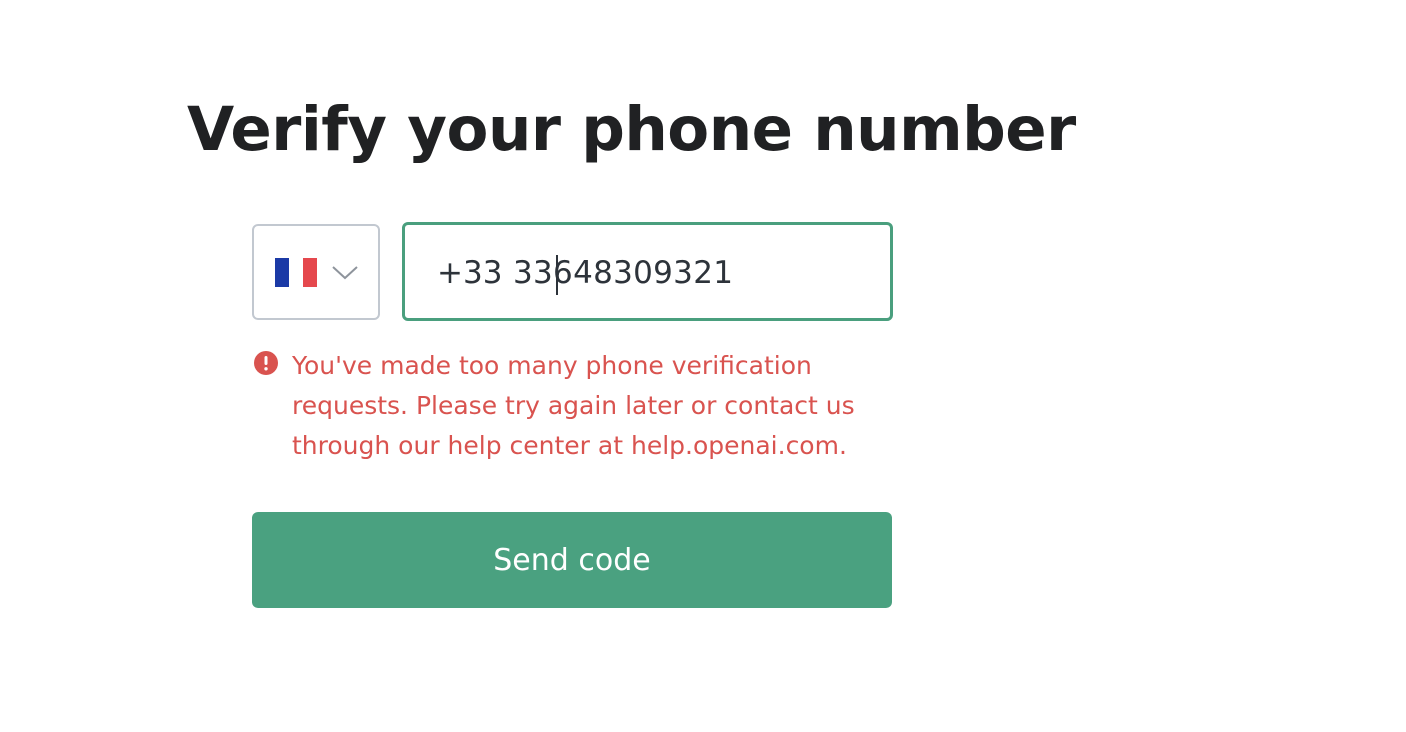 This screenshot has width=1406, height=732. What do you see at coordinates (470, 273) in the screenshot?
I see `dial-code: +33` at bounding box center [470, 273].